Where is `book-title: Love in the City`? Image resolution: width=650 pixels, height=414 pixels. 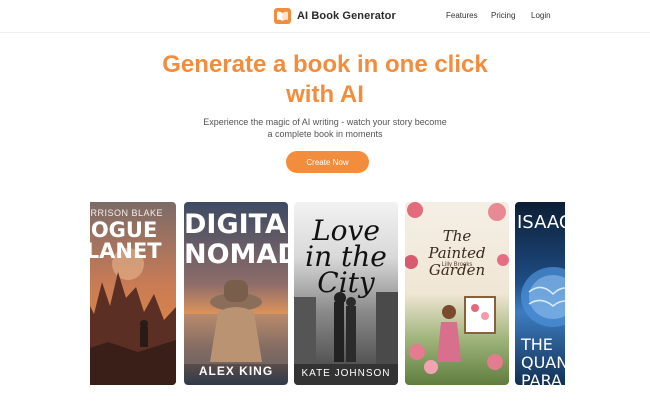 book-title: Love in the City is located at coordinates (346, 256).